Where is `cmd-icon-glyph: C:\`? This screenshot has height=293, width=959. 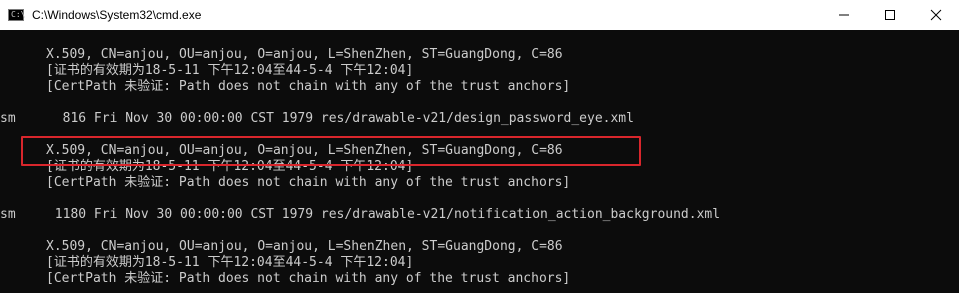
cmd-icon-glyph: C:\ is located at coordinates (18, 14).